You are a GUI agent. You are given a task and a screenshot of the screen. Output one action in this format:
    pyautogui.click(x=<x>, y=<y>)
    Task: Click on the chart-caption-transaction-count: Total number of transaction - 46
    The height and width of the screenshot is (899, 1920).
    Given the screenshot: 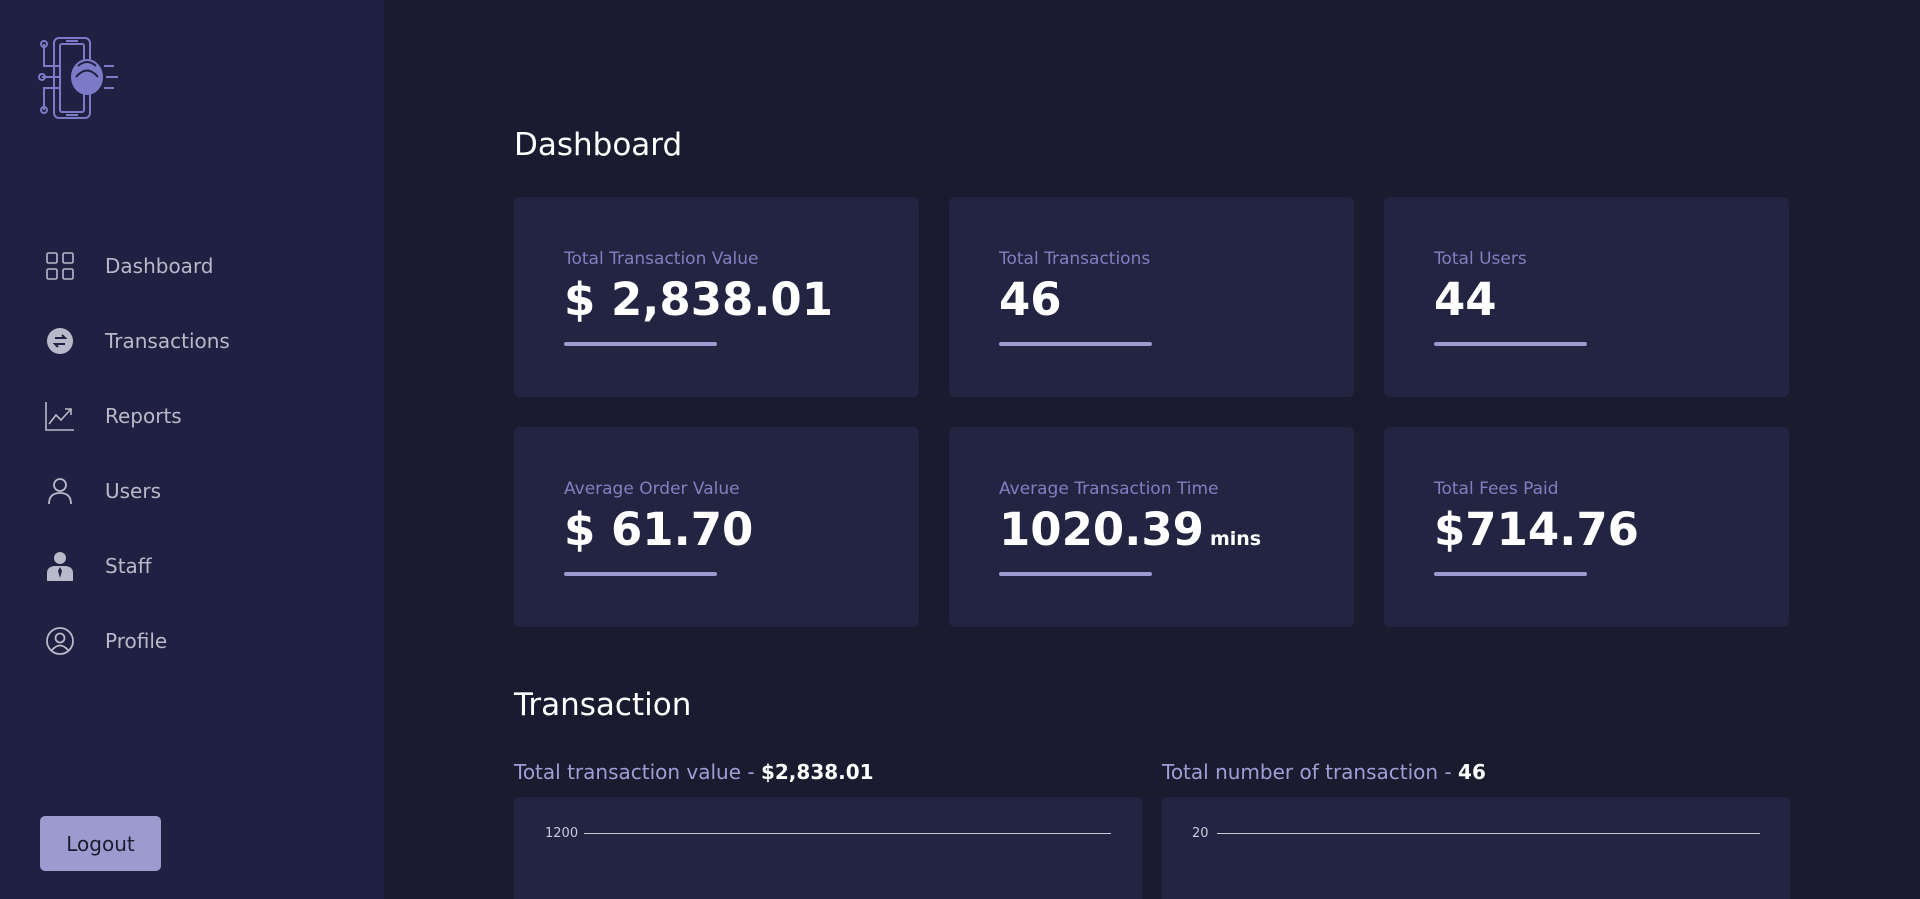 What is the action you would take?
    pyautogui.click(x=1324, y=772)
    